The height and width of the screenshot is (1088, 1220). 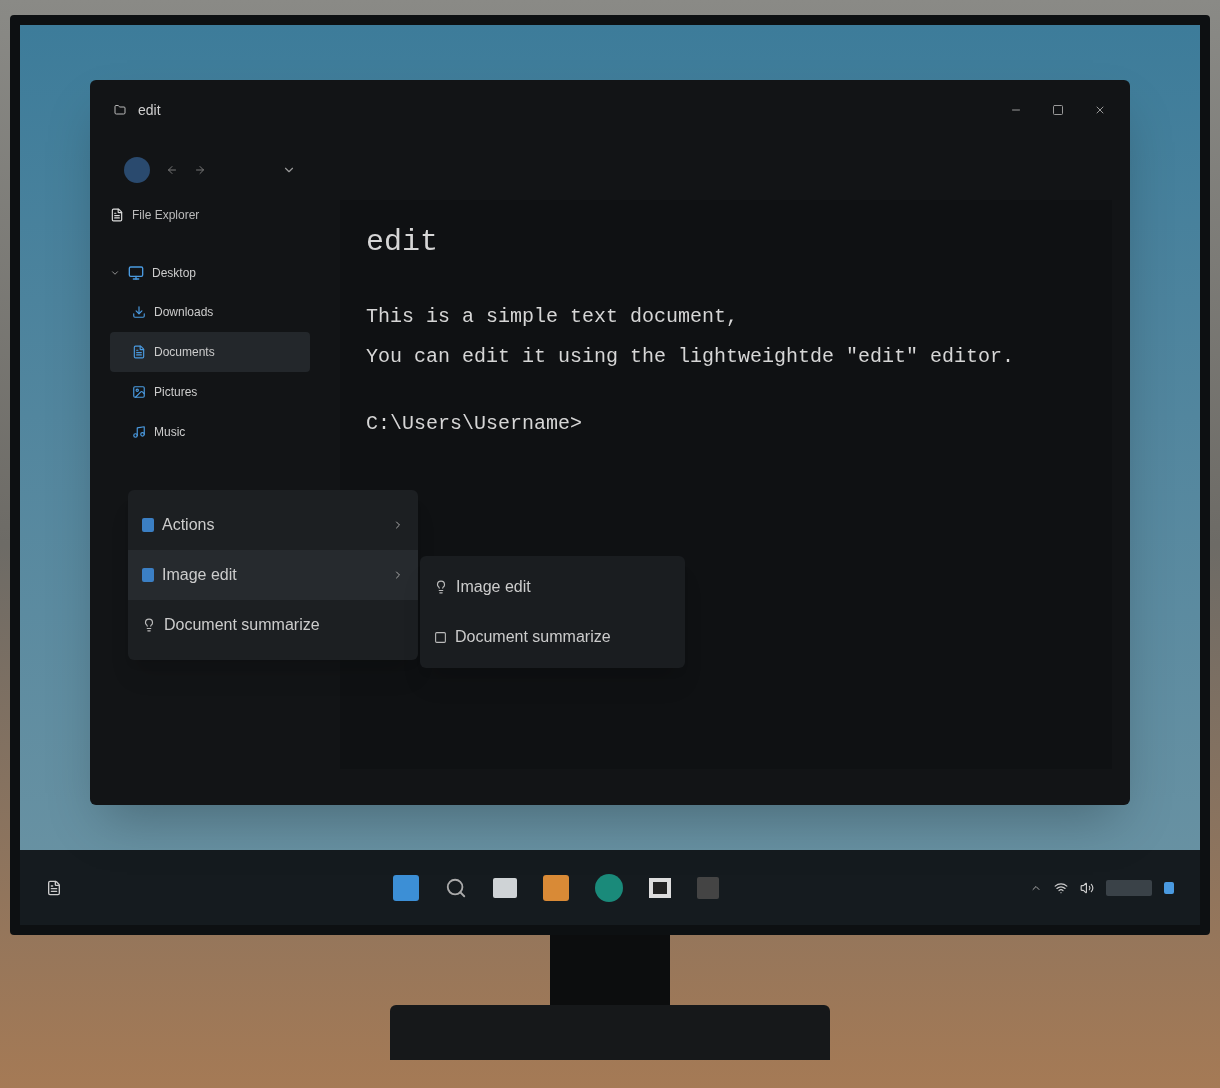 I want to click on file-explorer-icon, so click(x=117, y=215).